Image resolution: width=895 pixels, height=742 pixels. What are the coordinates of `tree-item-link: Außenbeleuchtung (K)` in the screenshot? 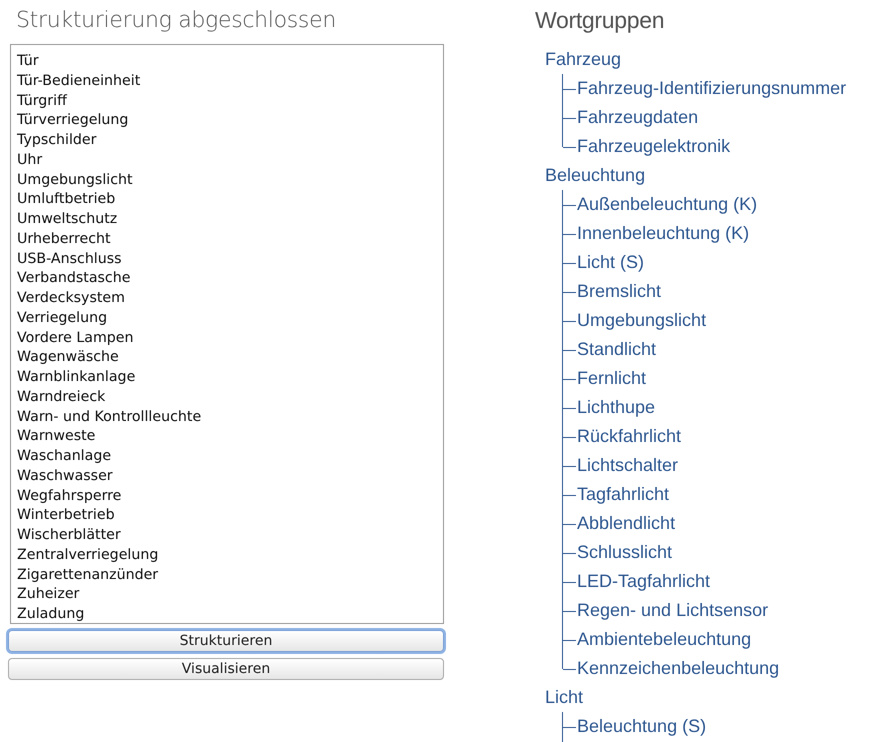 It's located at (667, 204).